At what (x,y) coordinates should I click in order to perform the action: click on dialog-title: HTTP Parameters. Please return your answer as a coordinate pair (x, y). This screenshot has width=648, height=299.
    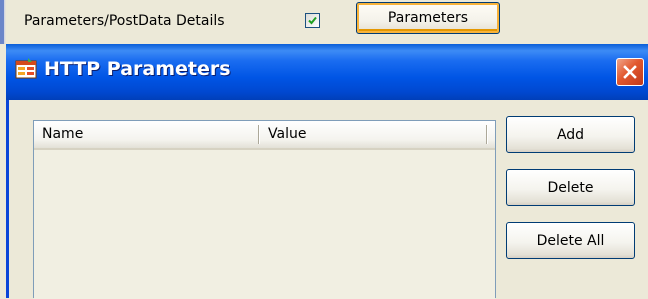
    Looking at the image, I should click on (137, 69).